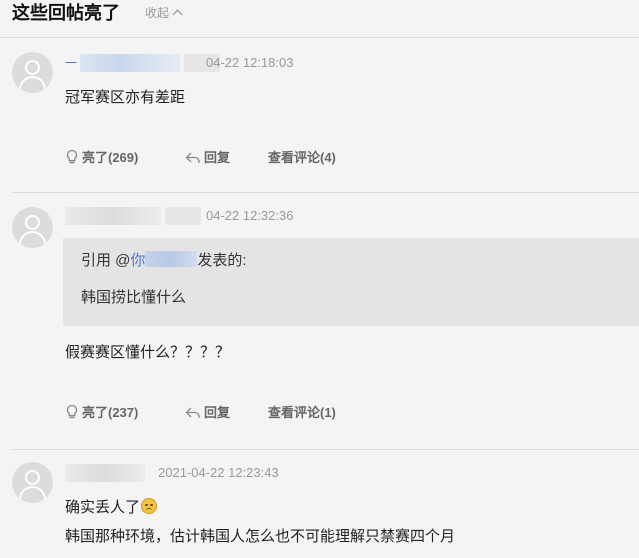 The image size is (639, 558). Describe the element at coordinates (101, 158) in the screenshot. I see `light-button: 亮了(269)` at that location.